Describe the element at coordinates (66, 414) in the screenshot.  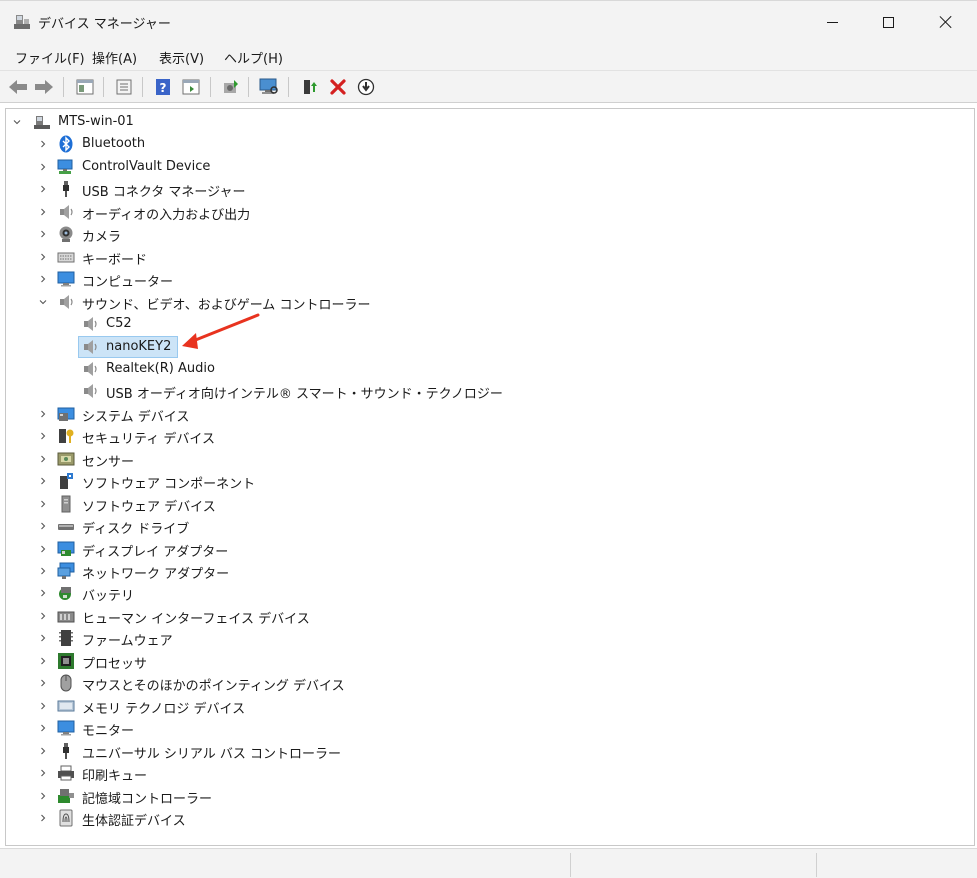
I see `system-devices-icon` at that location.